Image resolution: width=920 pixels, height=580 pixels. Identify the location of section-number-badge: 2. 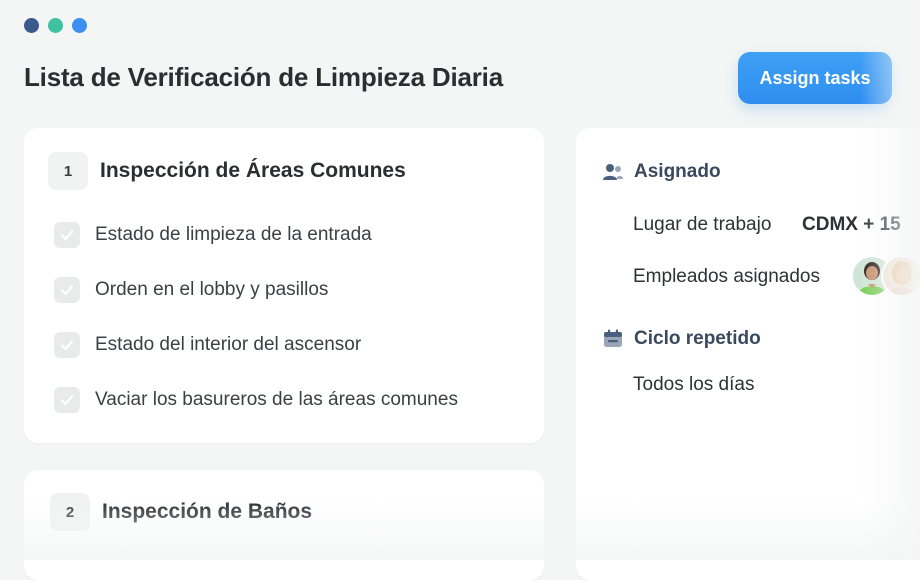
(70, 512).